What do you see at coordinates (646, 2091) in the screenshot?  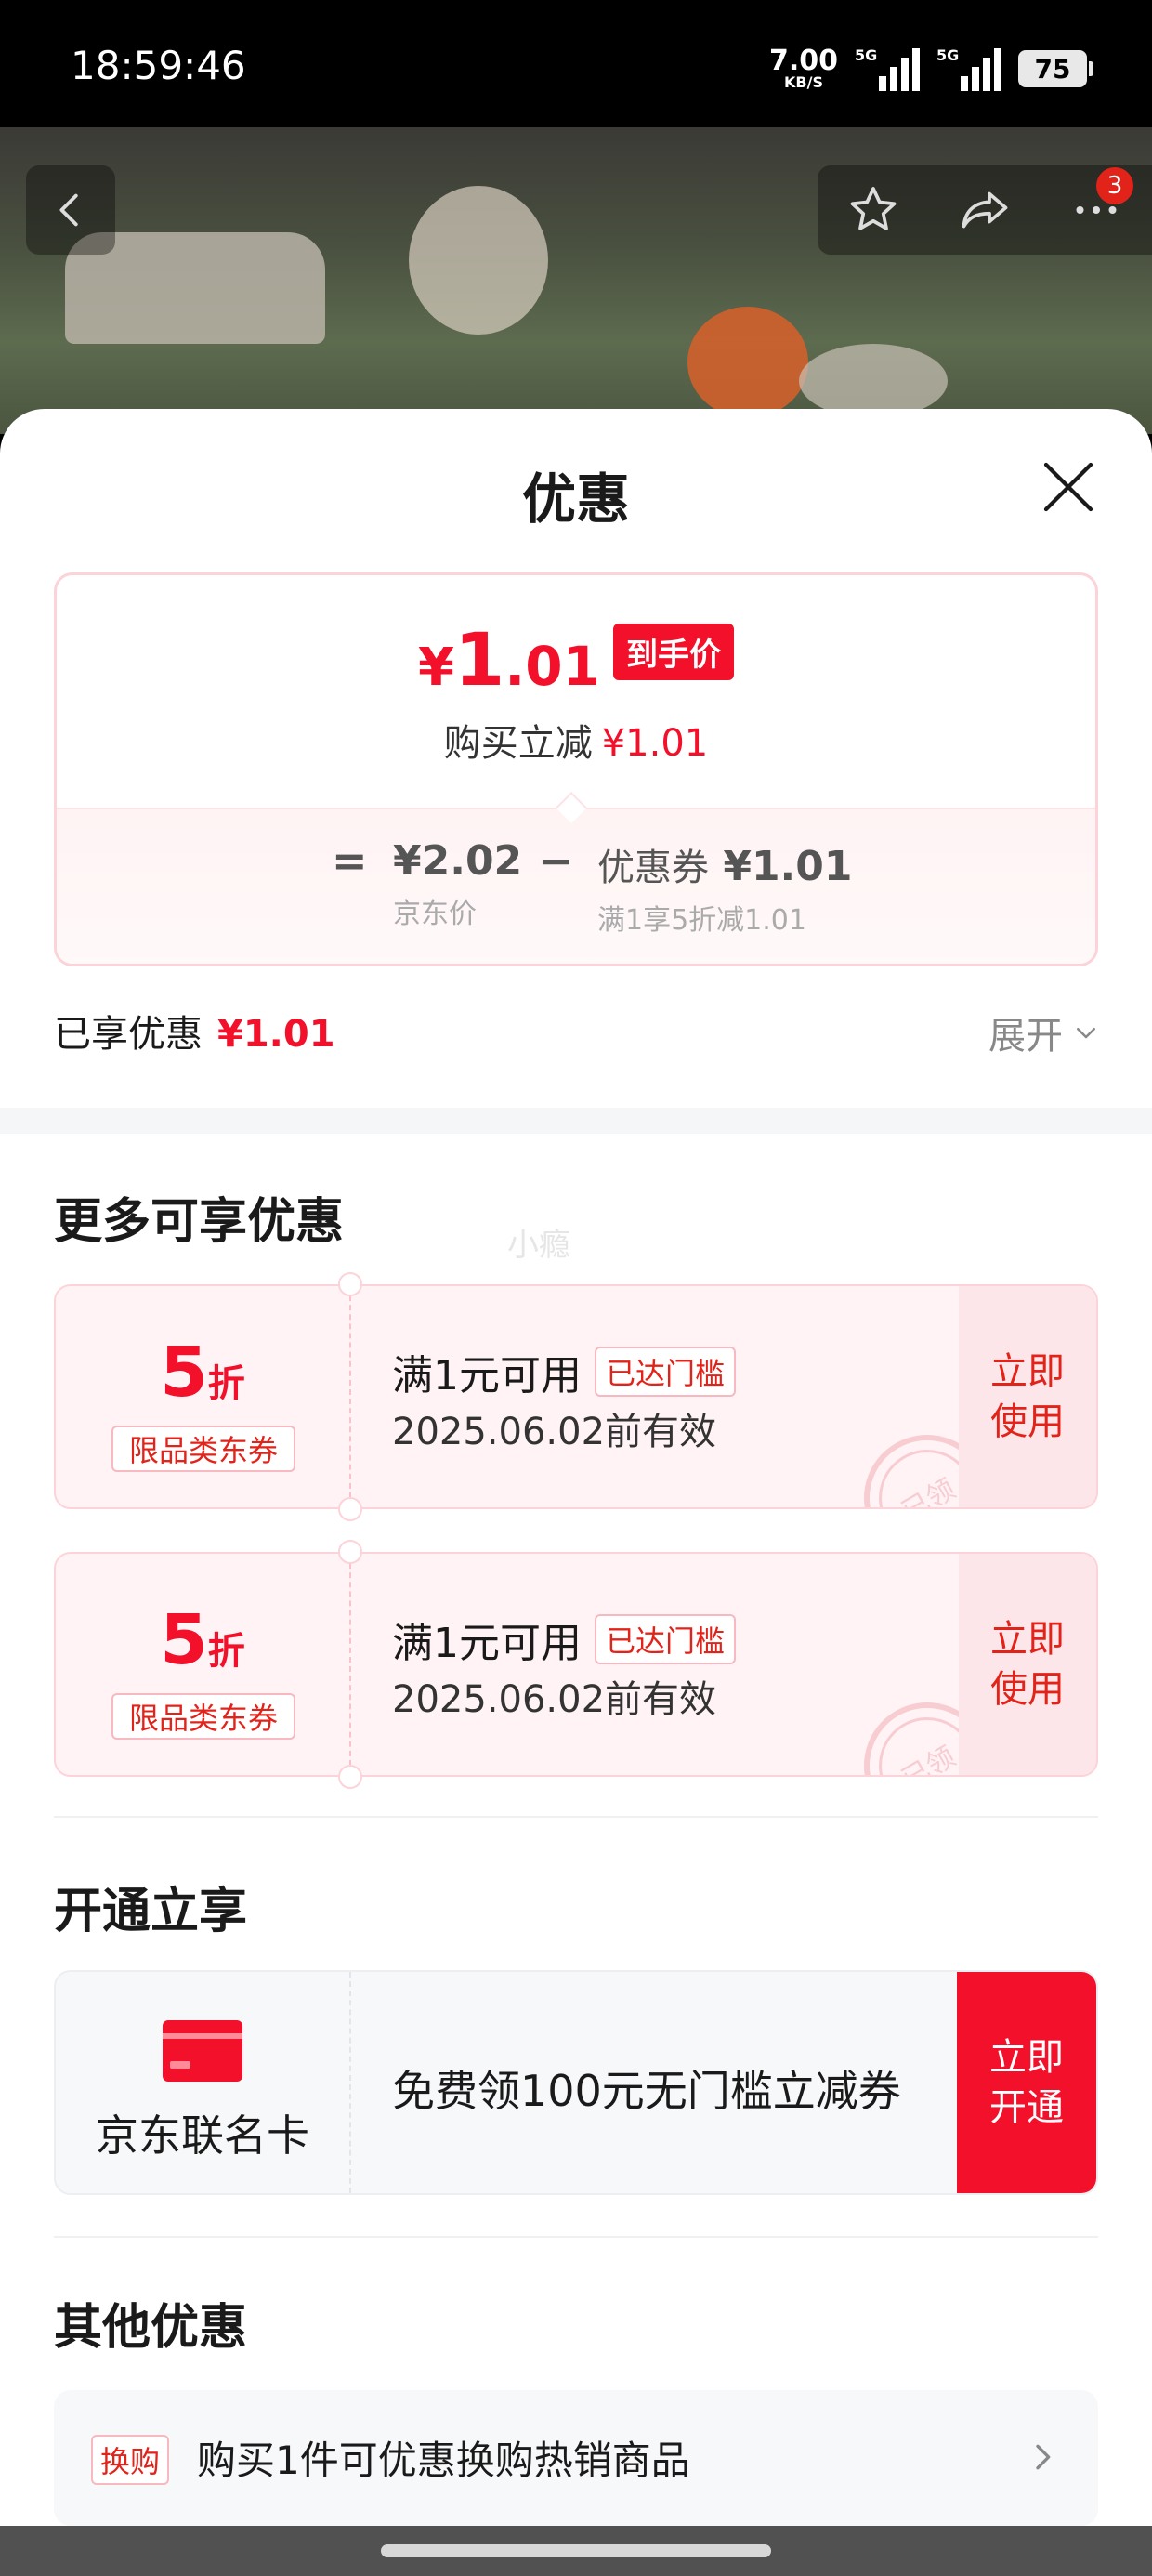 I see `card-promo-desc: 免费领100元无门槛立减券` at bounding box center [646, 2091].